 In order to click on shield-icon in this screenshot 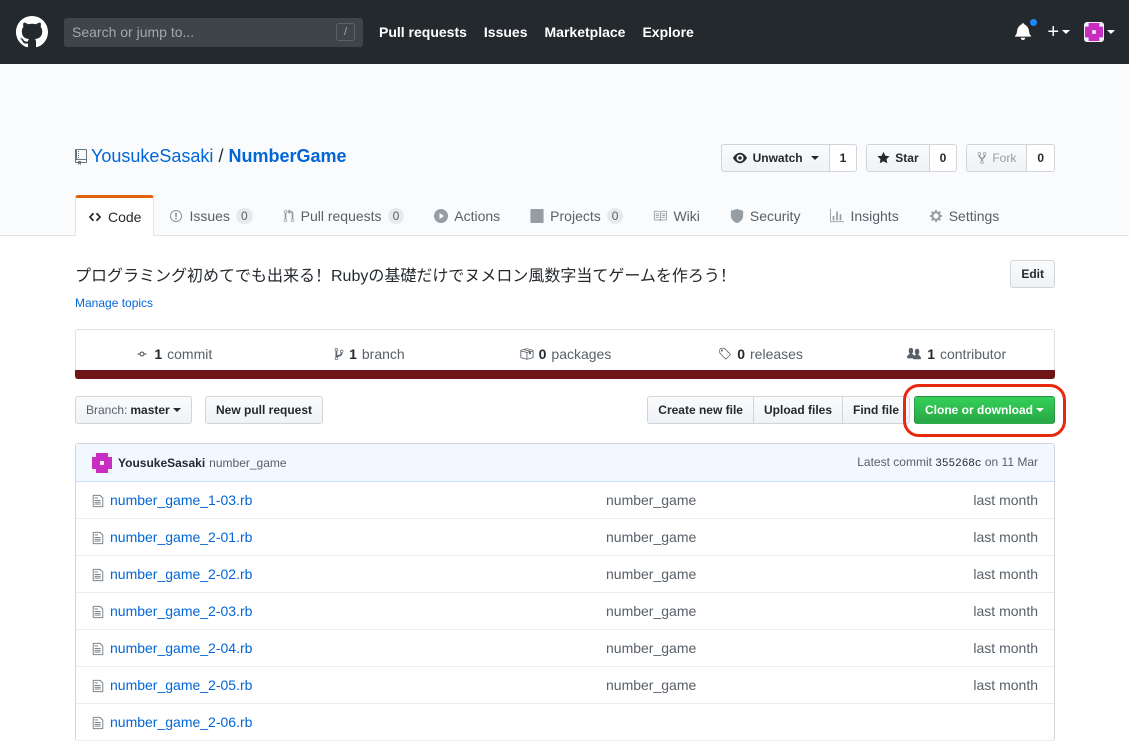, I will do `click(737, 216)`.